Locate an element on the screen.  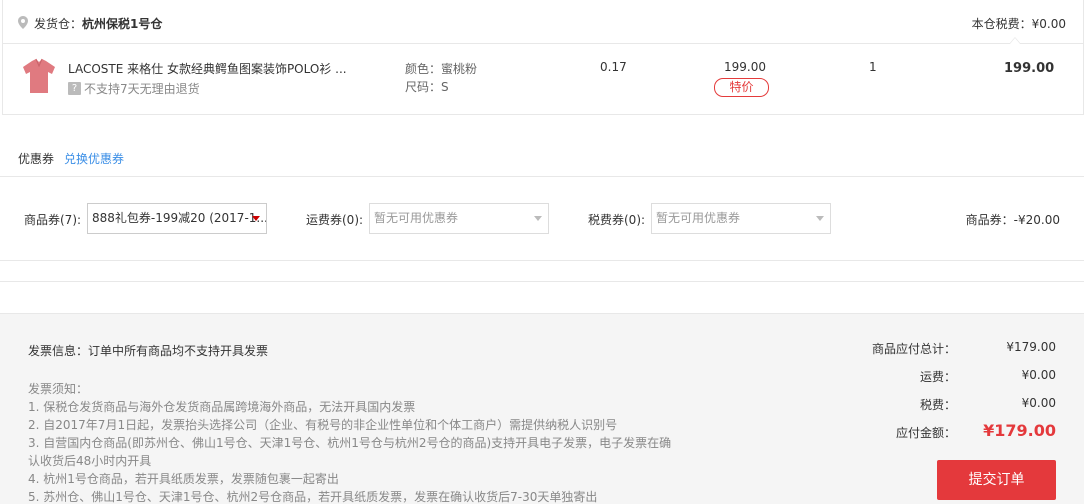
product-subtotal: 199.00 is located at coordinates (1029, 68).